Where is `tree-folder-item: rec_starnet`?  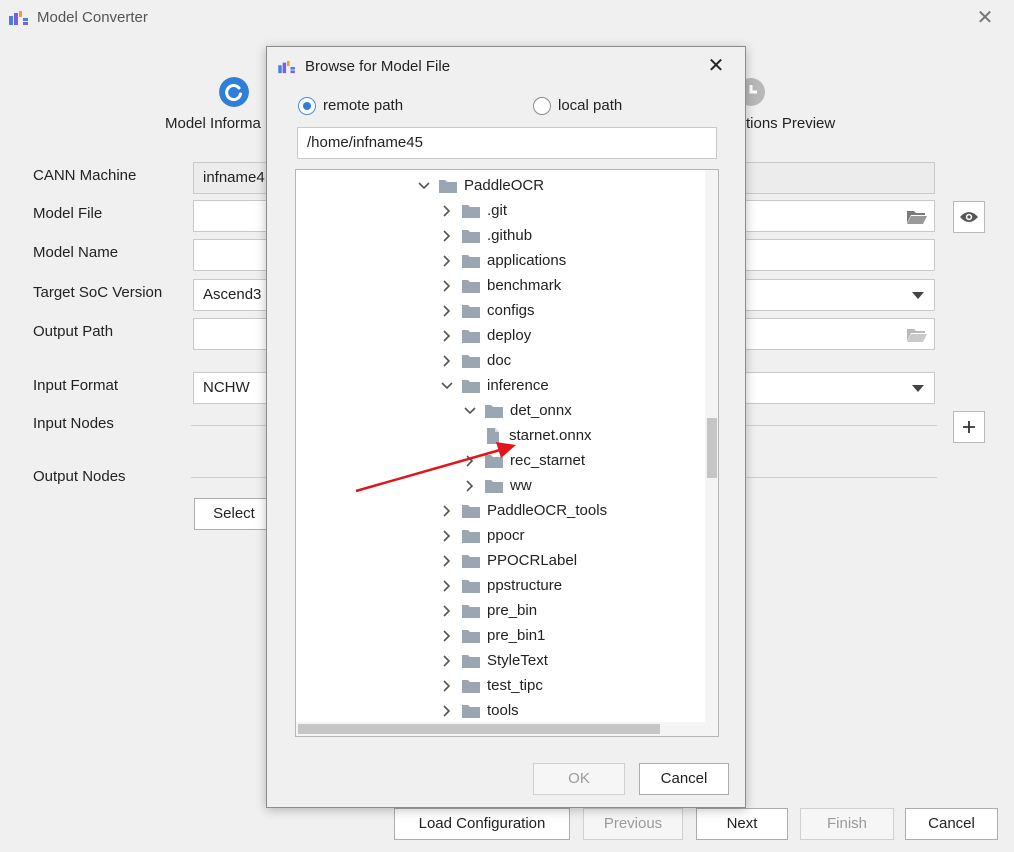
tree-folder-item: rec_starnet is located at coordinates (523, 460).